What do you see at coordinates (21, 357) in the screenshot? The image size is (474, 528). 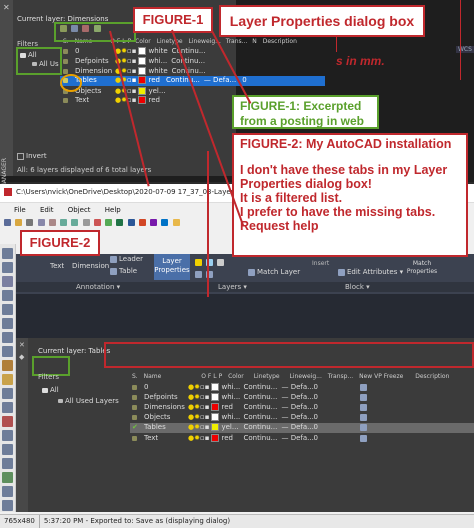 I see `pin-icon: ◆` at bounding box center [21, 357].